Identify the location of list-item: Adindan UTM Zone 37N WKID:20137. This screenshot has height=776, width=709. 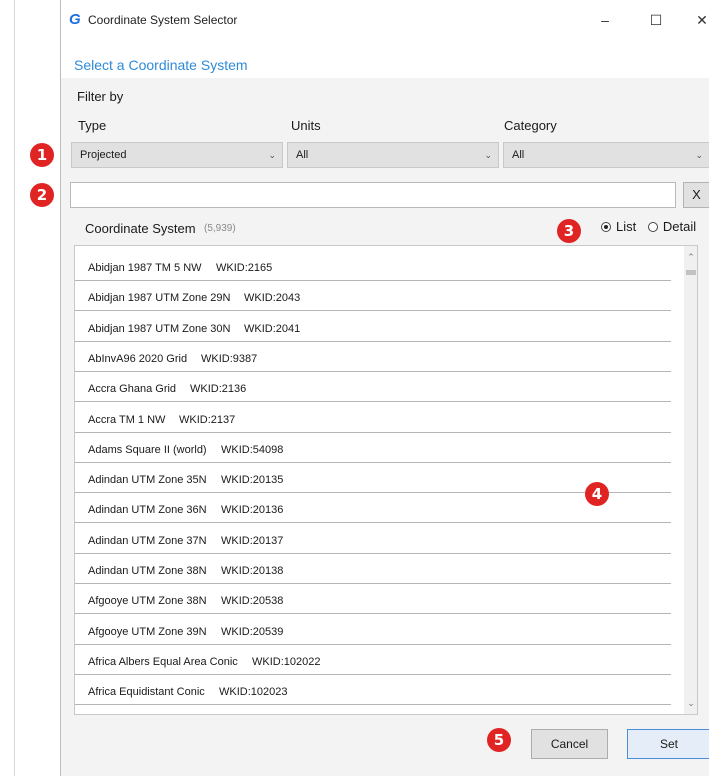
(373, 539).